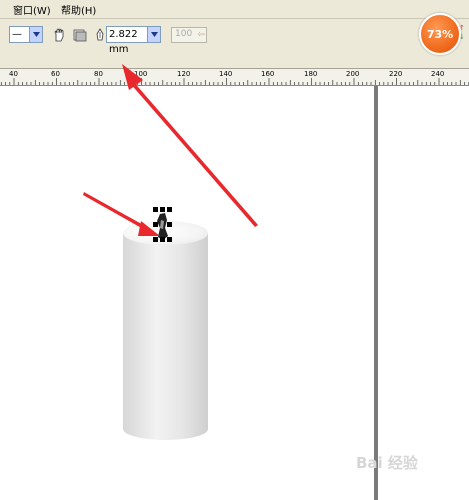  What do you see at coordinates (234, 44) in the screenshot?
I see `property-bar` at bounding box center [234, 44].